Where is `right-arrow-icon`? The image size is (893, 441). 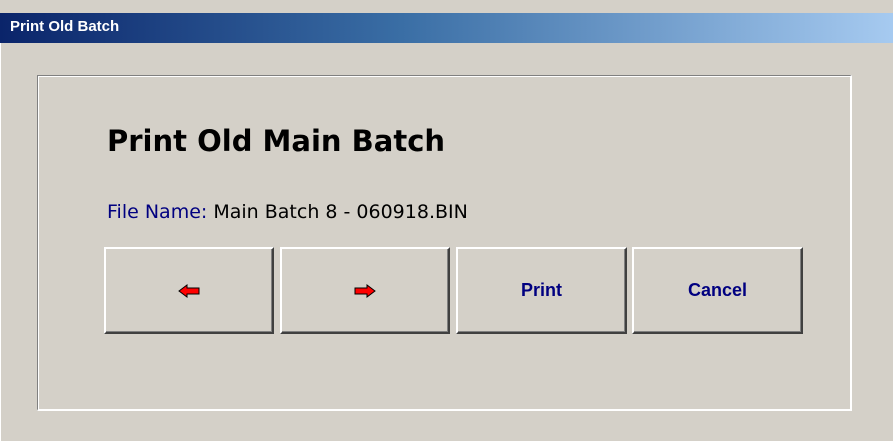
right-arrow-icon is located at coordinates (365, 290).